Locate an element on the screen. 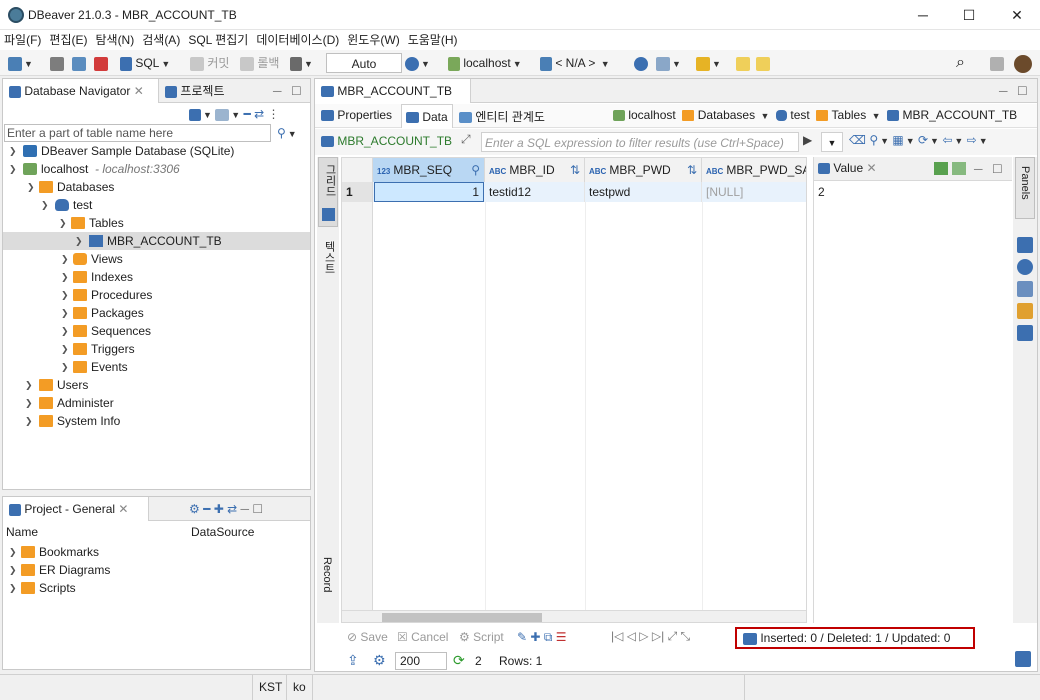  tab-mbr-account-tb: MBR_ACCOUNT_TB ✕ is located at coordinates (393, 100).